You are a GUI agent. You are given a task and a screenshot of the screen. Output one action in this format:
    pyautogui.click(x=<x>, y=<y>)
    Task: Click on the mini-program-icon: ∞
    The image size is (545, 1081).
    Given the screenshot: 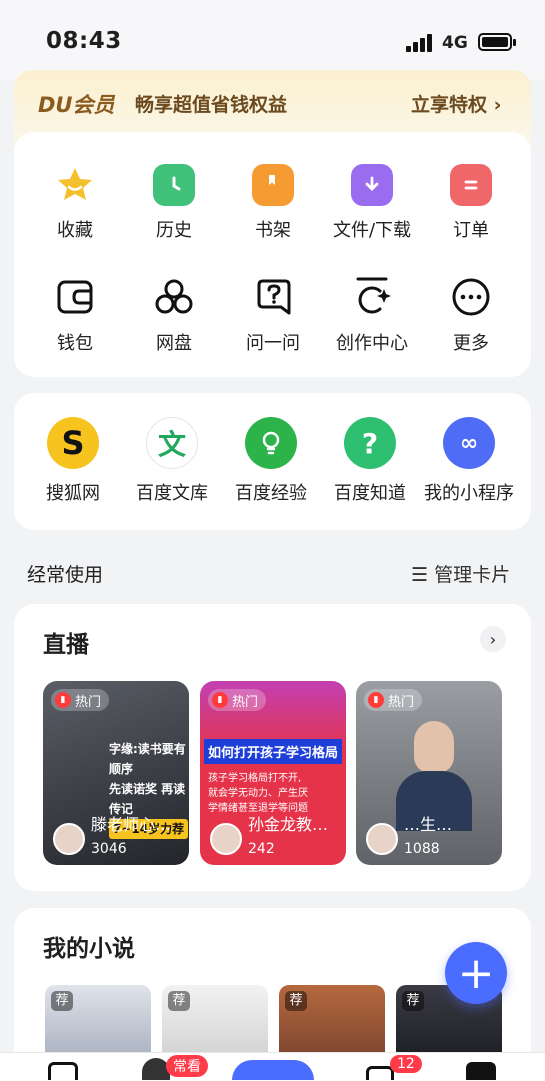 What is the action you would take?
    pyautogui.click(x=469, y=443)
    